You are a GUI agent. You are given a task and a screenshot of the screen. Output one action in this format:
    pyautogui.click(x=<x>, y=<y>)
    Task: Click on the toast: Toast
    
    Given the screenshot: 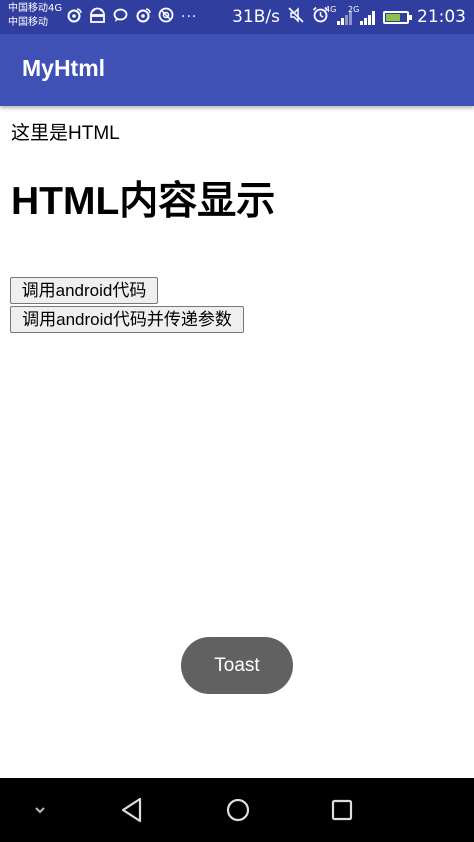 What is the action you would take?
    pyautogui.click(x=237, y=665)
    